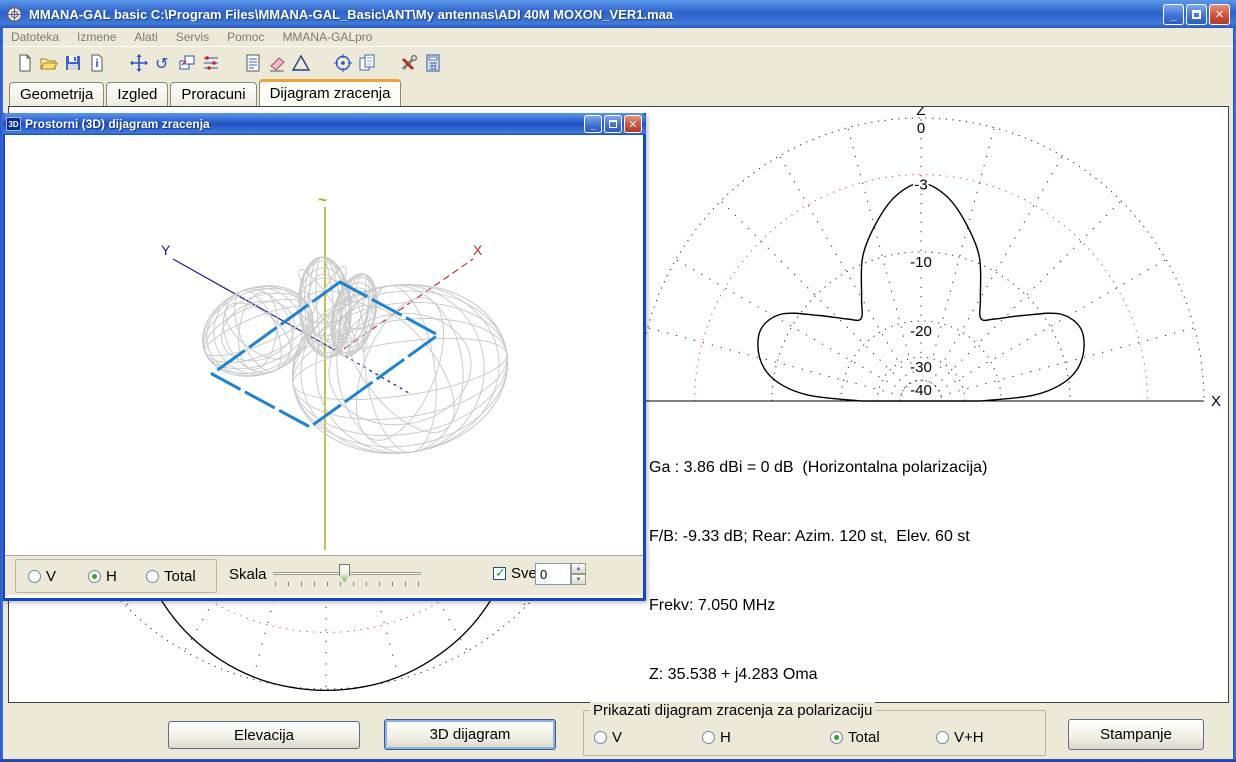 This screenshot has height=762, width=1236. Describe the element at coordinates (613, 124) in the screenshot. I see `dialog-maximize-button` at that location.